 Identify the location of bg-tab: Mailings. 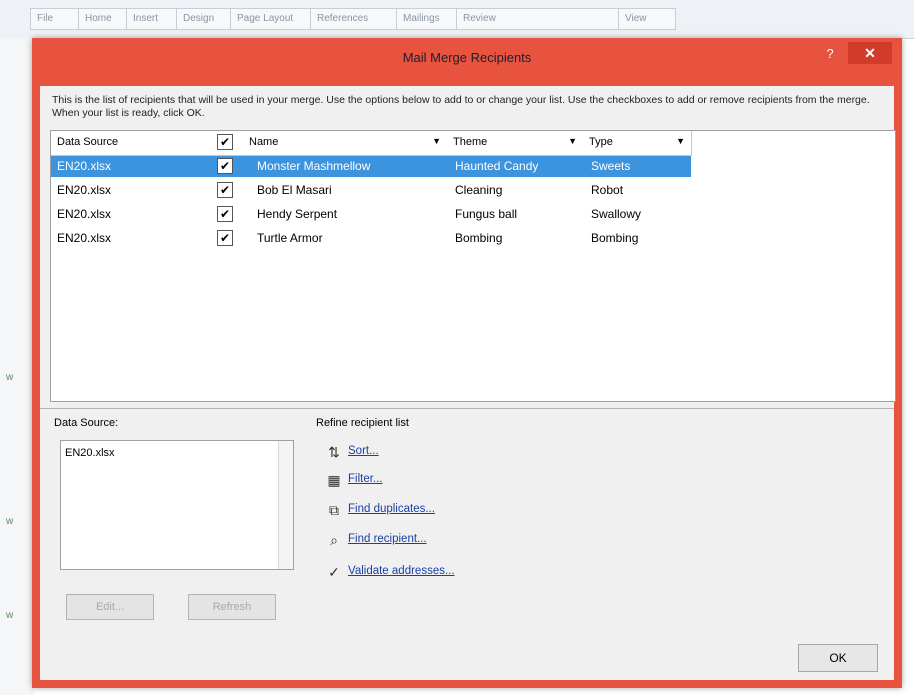
(427, 19).